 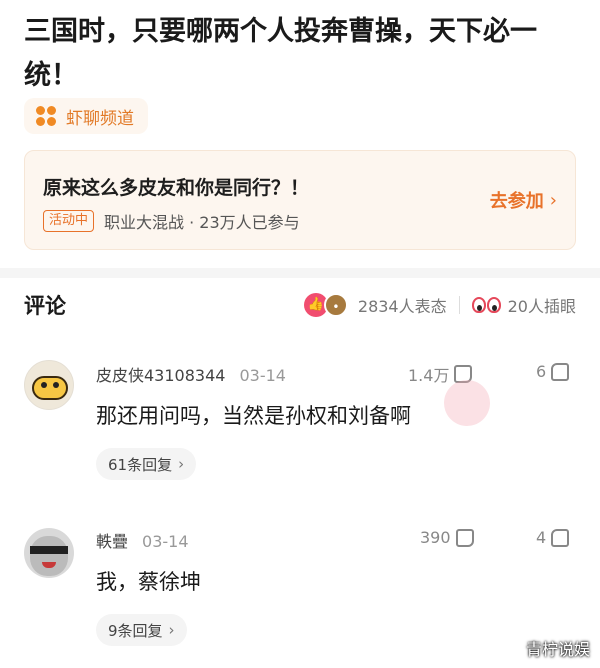 I want to click on article-title: 三国时，只要哪两个人投奔曹操，天下必一统！, so click(x=280, y=53).